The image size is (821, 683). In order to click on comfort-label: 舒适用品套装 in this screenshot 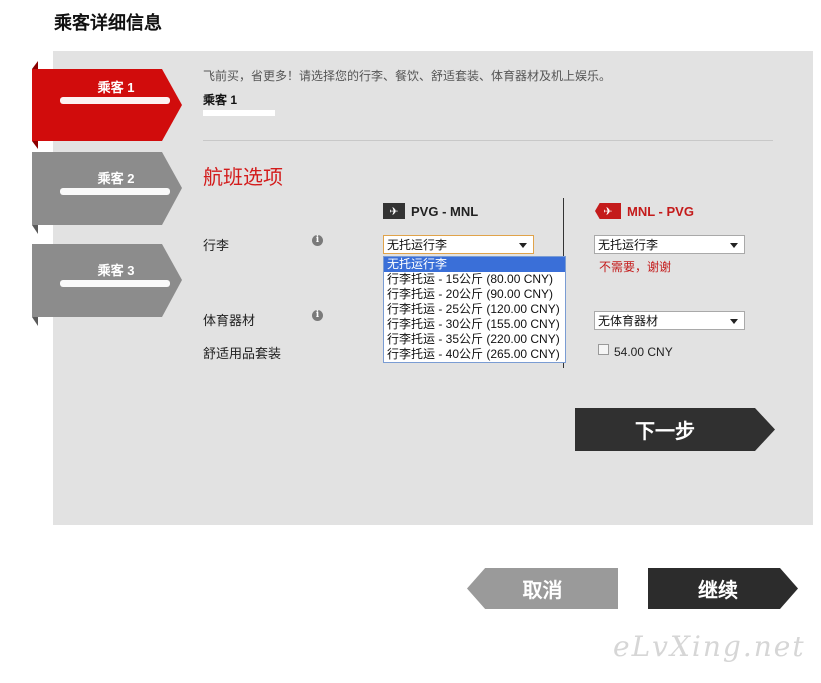, I will do `click(242, 353)`.